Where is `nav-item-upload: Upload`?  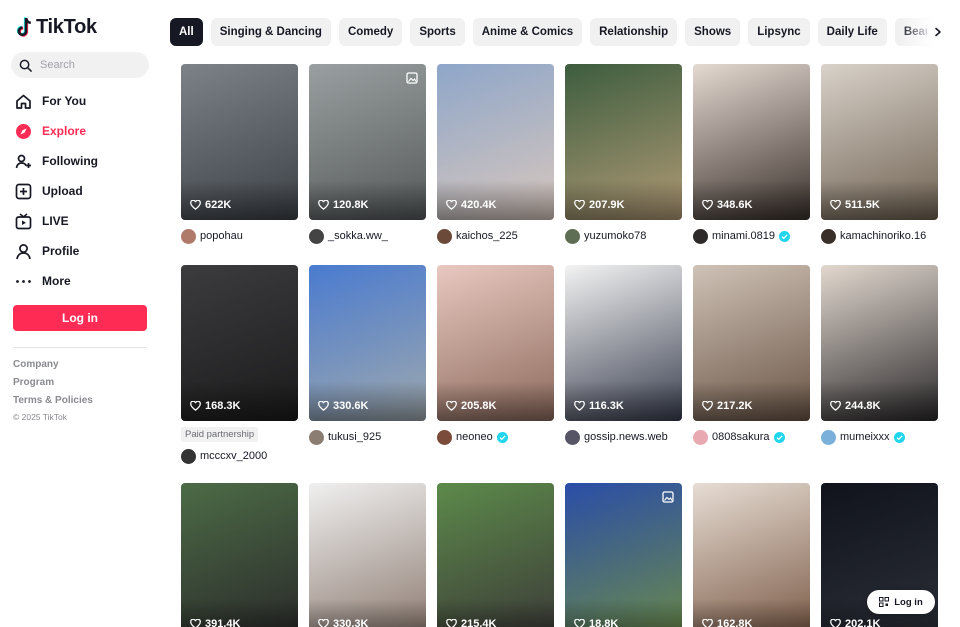 nav-item-upload: Upload is located at coordinates (56, 191).